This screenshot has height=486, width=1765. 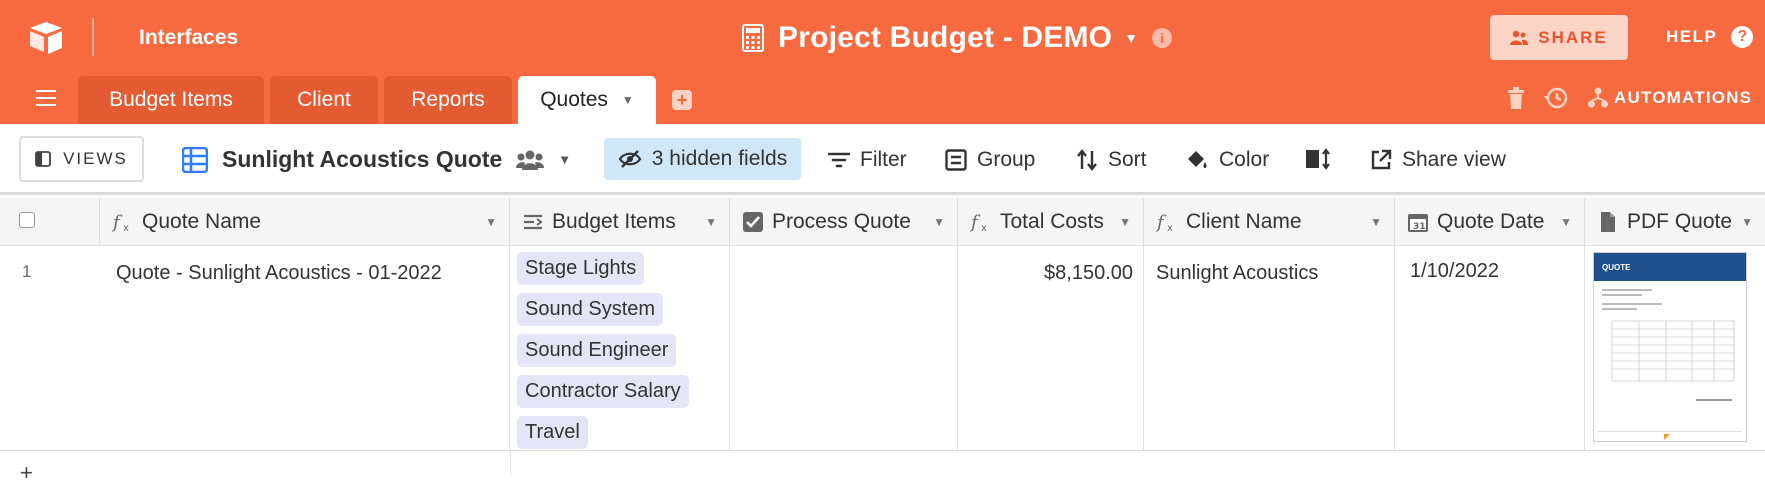 I want to click on column-label: Client Name, so click(x=1244, y=221).